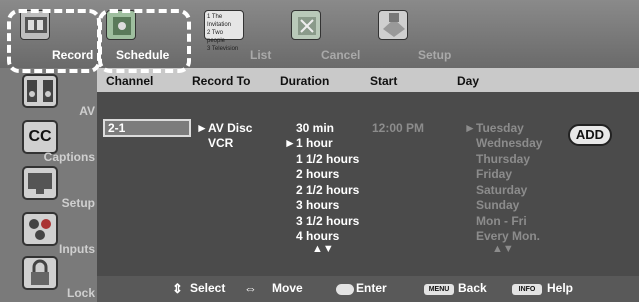 This screenshot has height=302, width=639. Describe the element at coordinates (435, 55) in the screenshot. I see `tab-setup-label: Setup` at that location.